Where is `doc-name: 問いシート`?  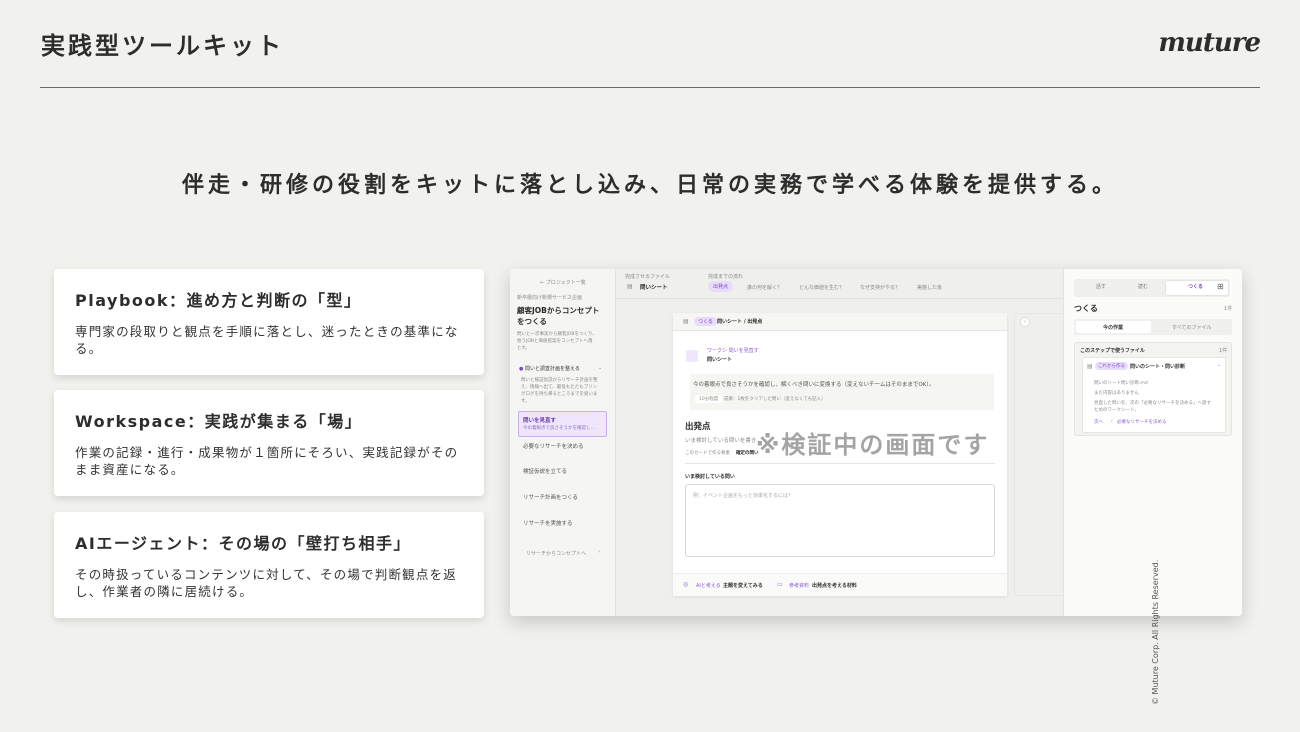 doc-name: 問いシート is located at coordinates (720, 360).